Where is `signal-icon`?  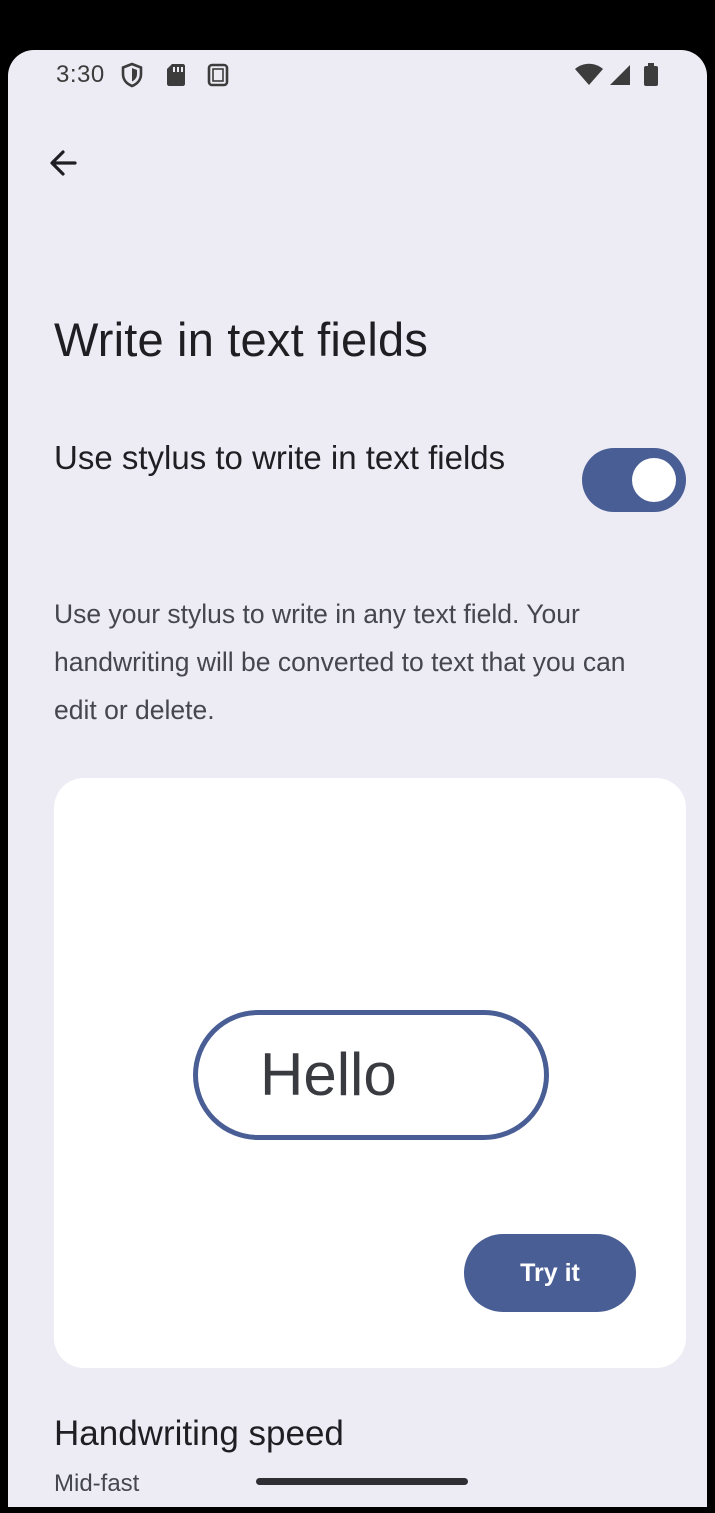 signal-icon is located at coordinates (620, 75).